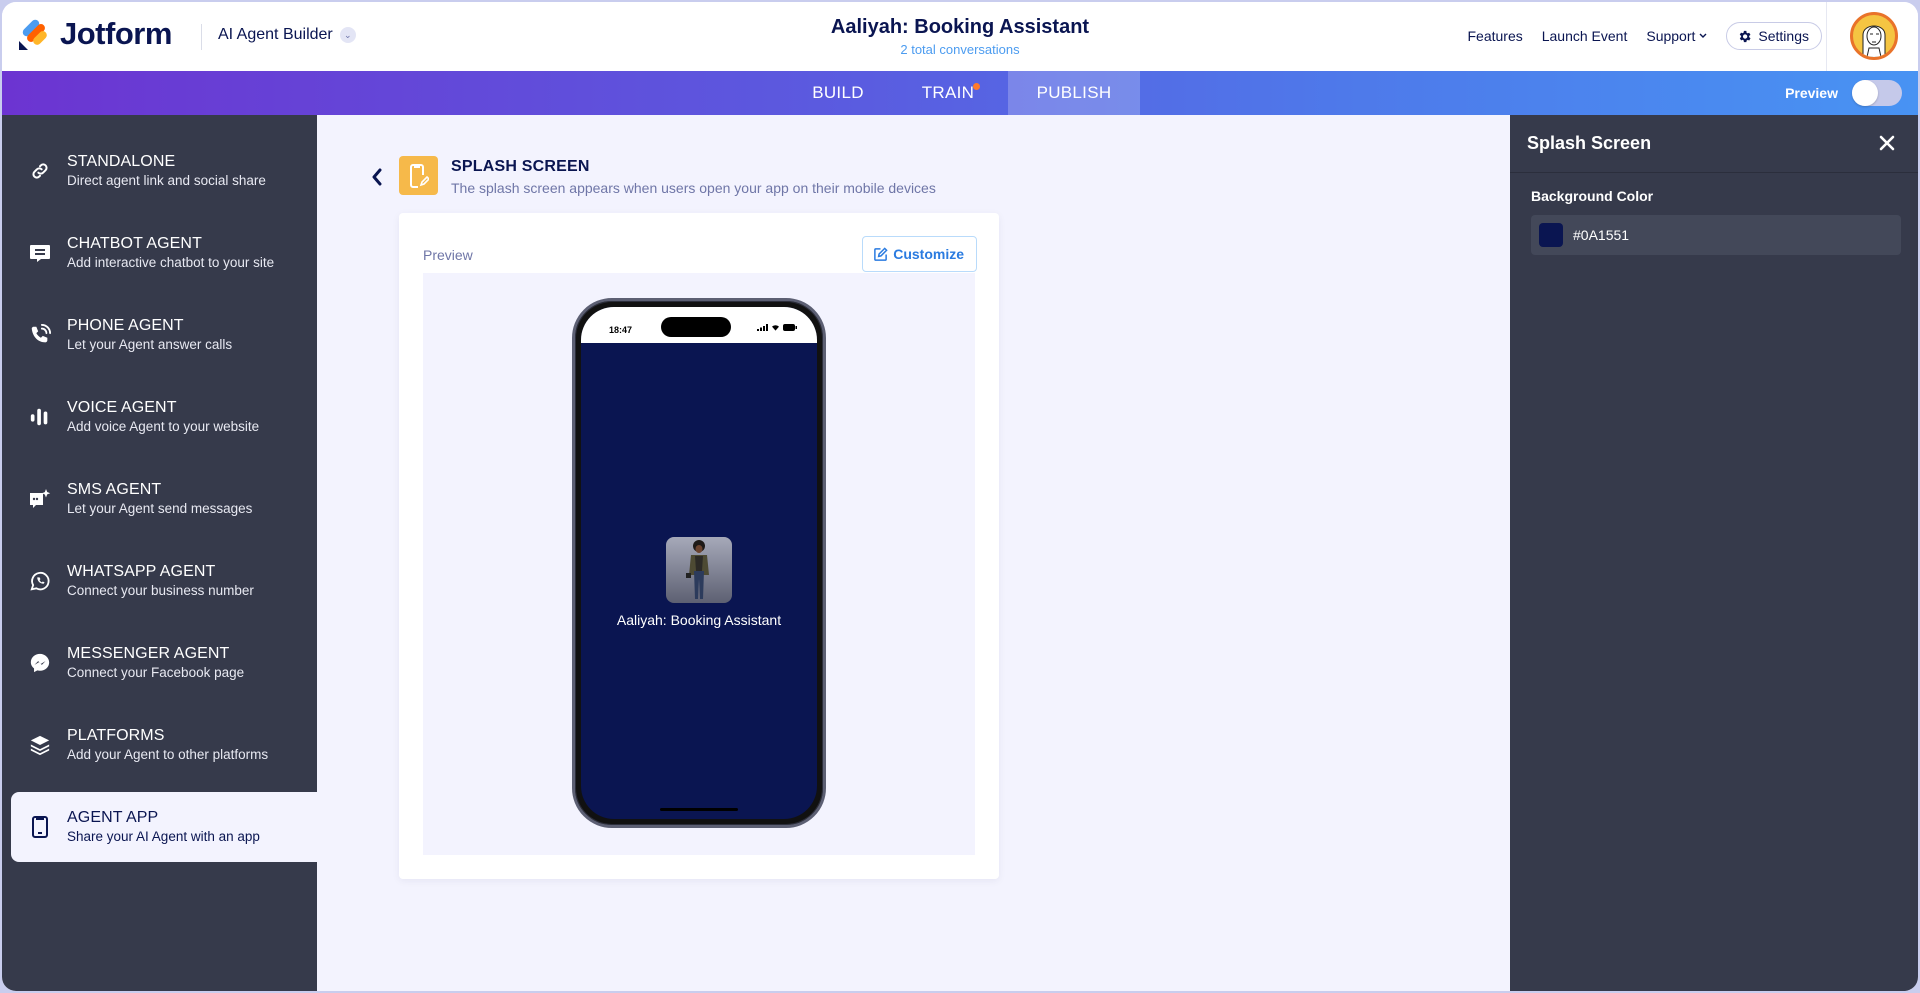 Image resolution: width=1920 pixels, height=993 pixels. Describe the element at coordinates (121, 161) in the screenshot. I see `sidebar-item-label: STANDALONE` at that location.